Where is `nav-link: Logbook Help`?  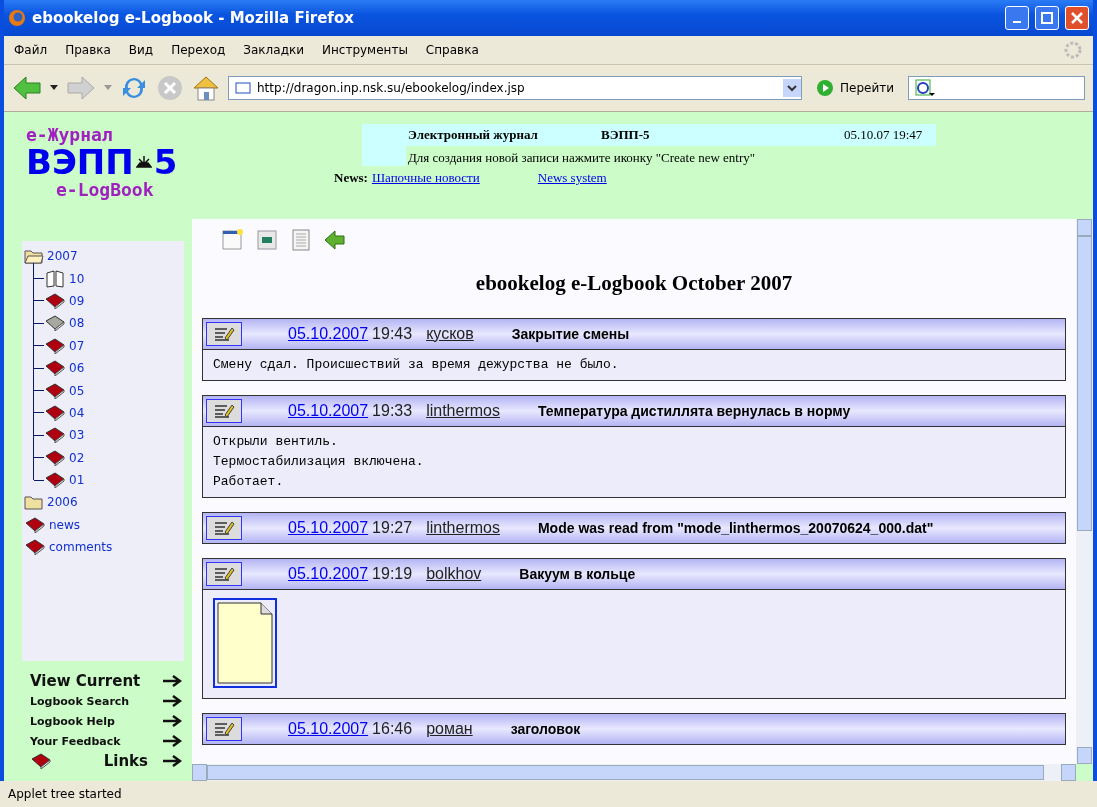
nav-link: Logbook Help is located at coordinates (72, 721).